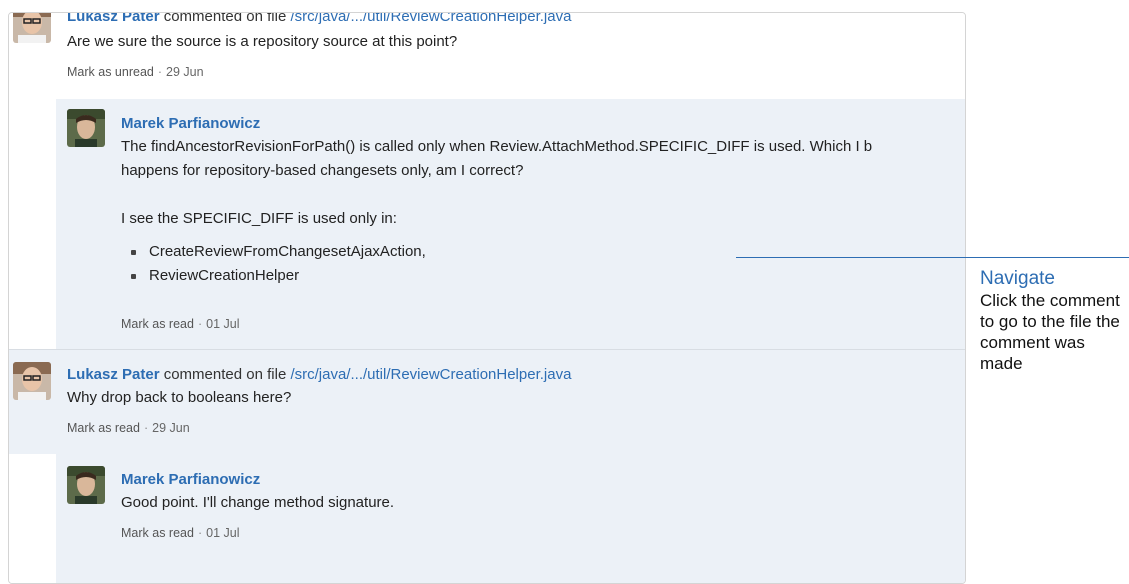 The width and height of the screenshot is (1129, 584). What do you see at coordinates (1017, 278) in the screenshot?
I see `callout-title: Navigate` at bounding box center [1017, 278].